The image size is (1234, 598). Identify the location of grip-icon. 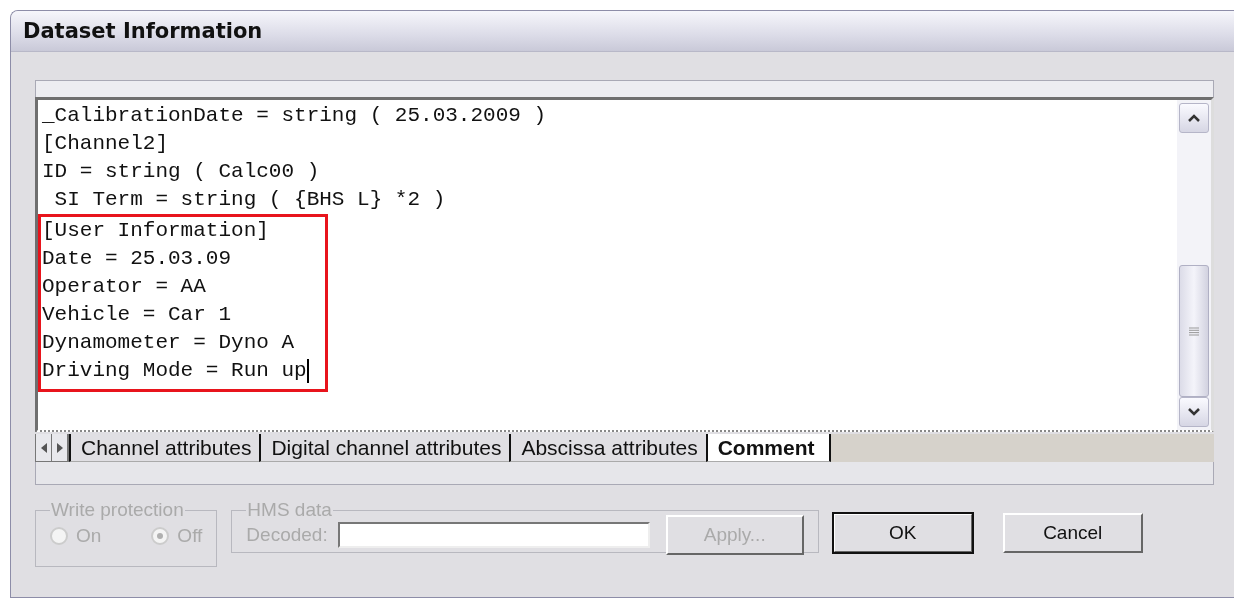
(1194, 331).